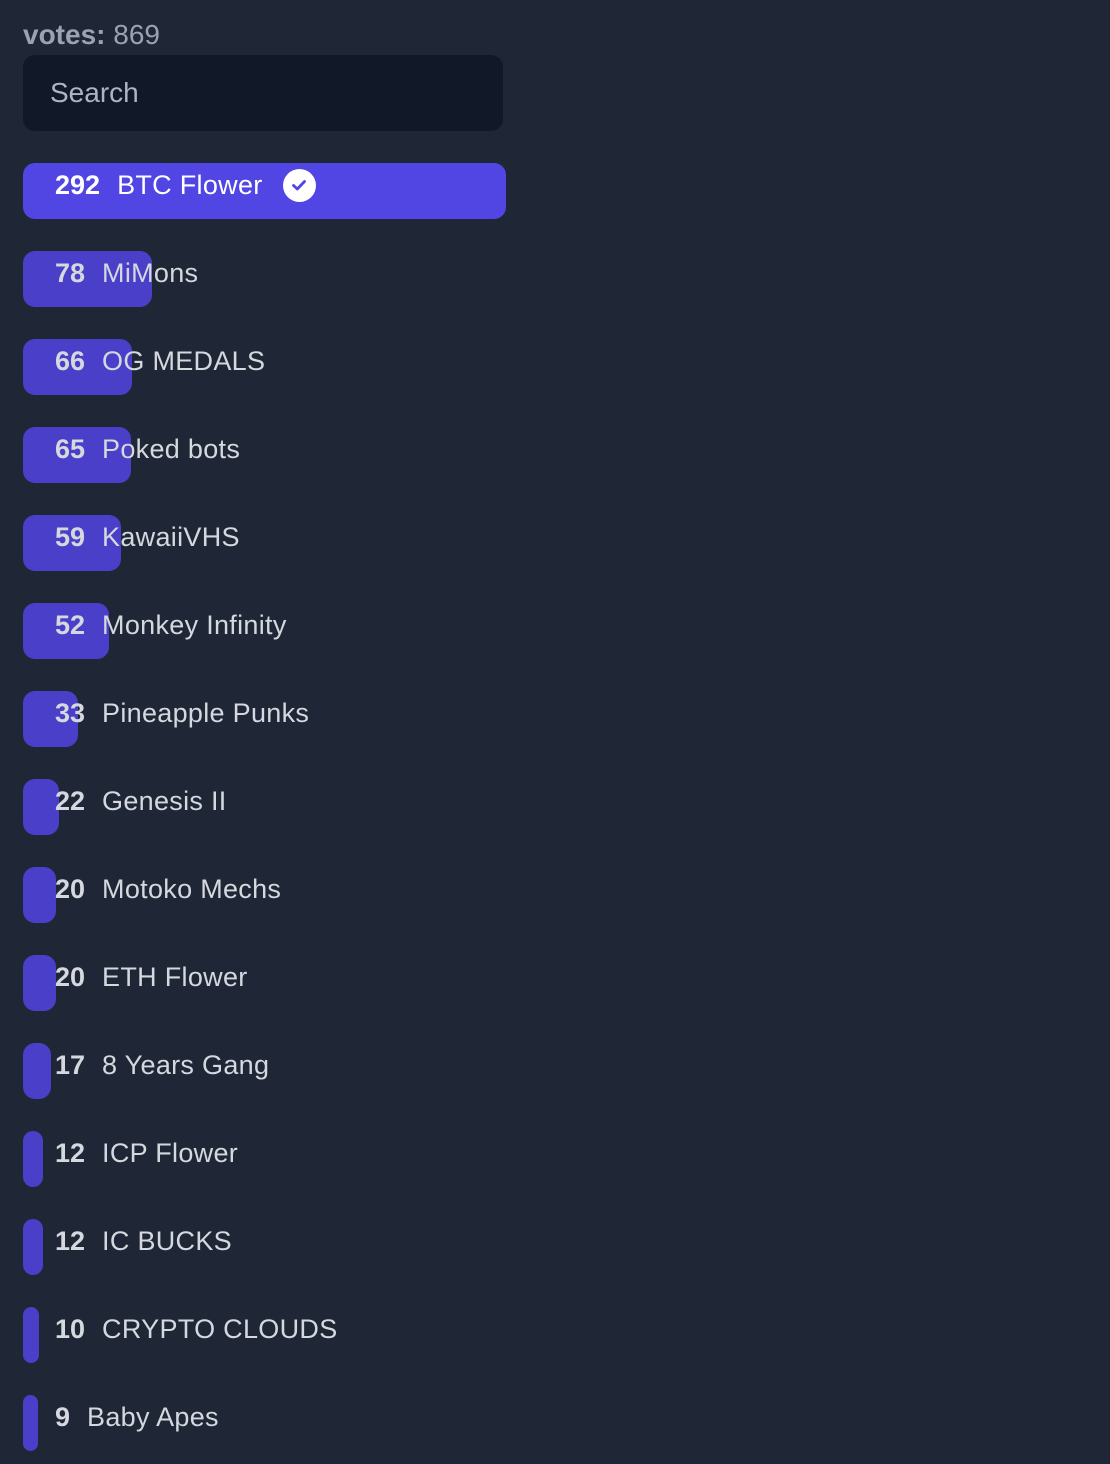 This screenshot has height=1464, width=1110. Describe the element at coordinates (171, 536) in the screenshot. I see `collection-name: KawaiiVHS` at that location.